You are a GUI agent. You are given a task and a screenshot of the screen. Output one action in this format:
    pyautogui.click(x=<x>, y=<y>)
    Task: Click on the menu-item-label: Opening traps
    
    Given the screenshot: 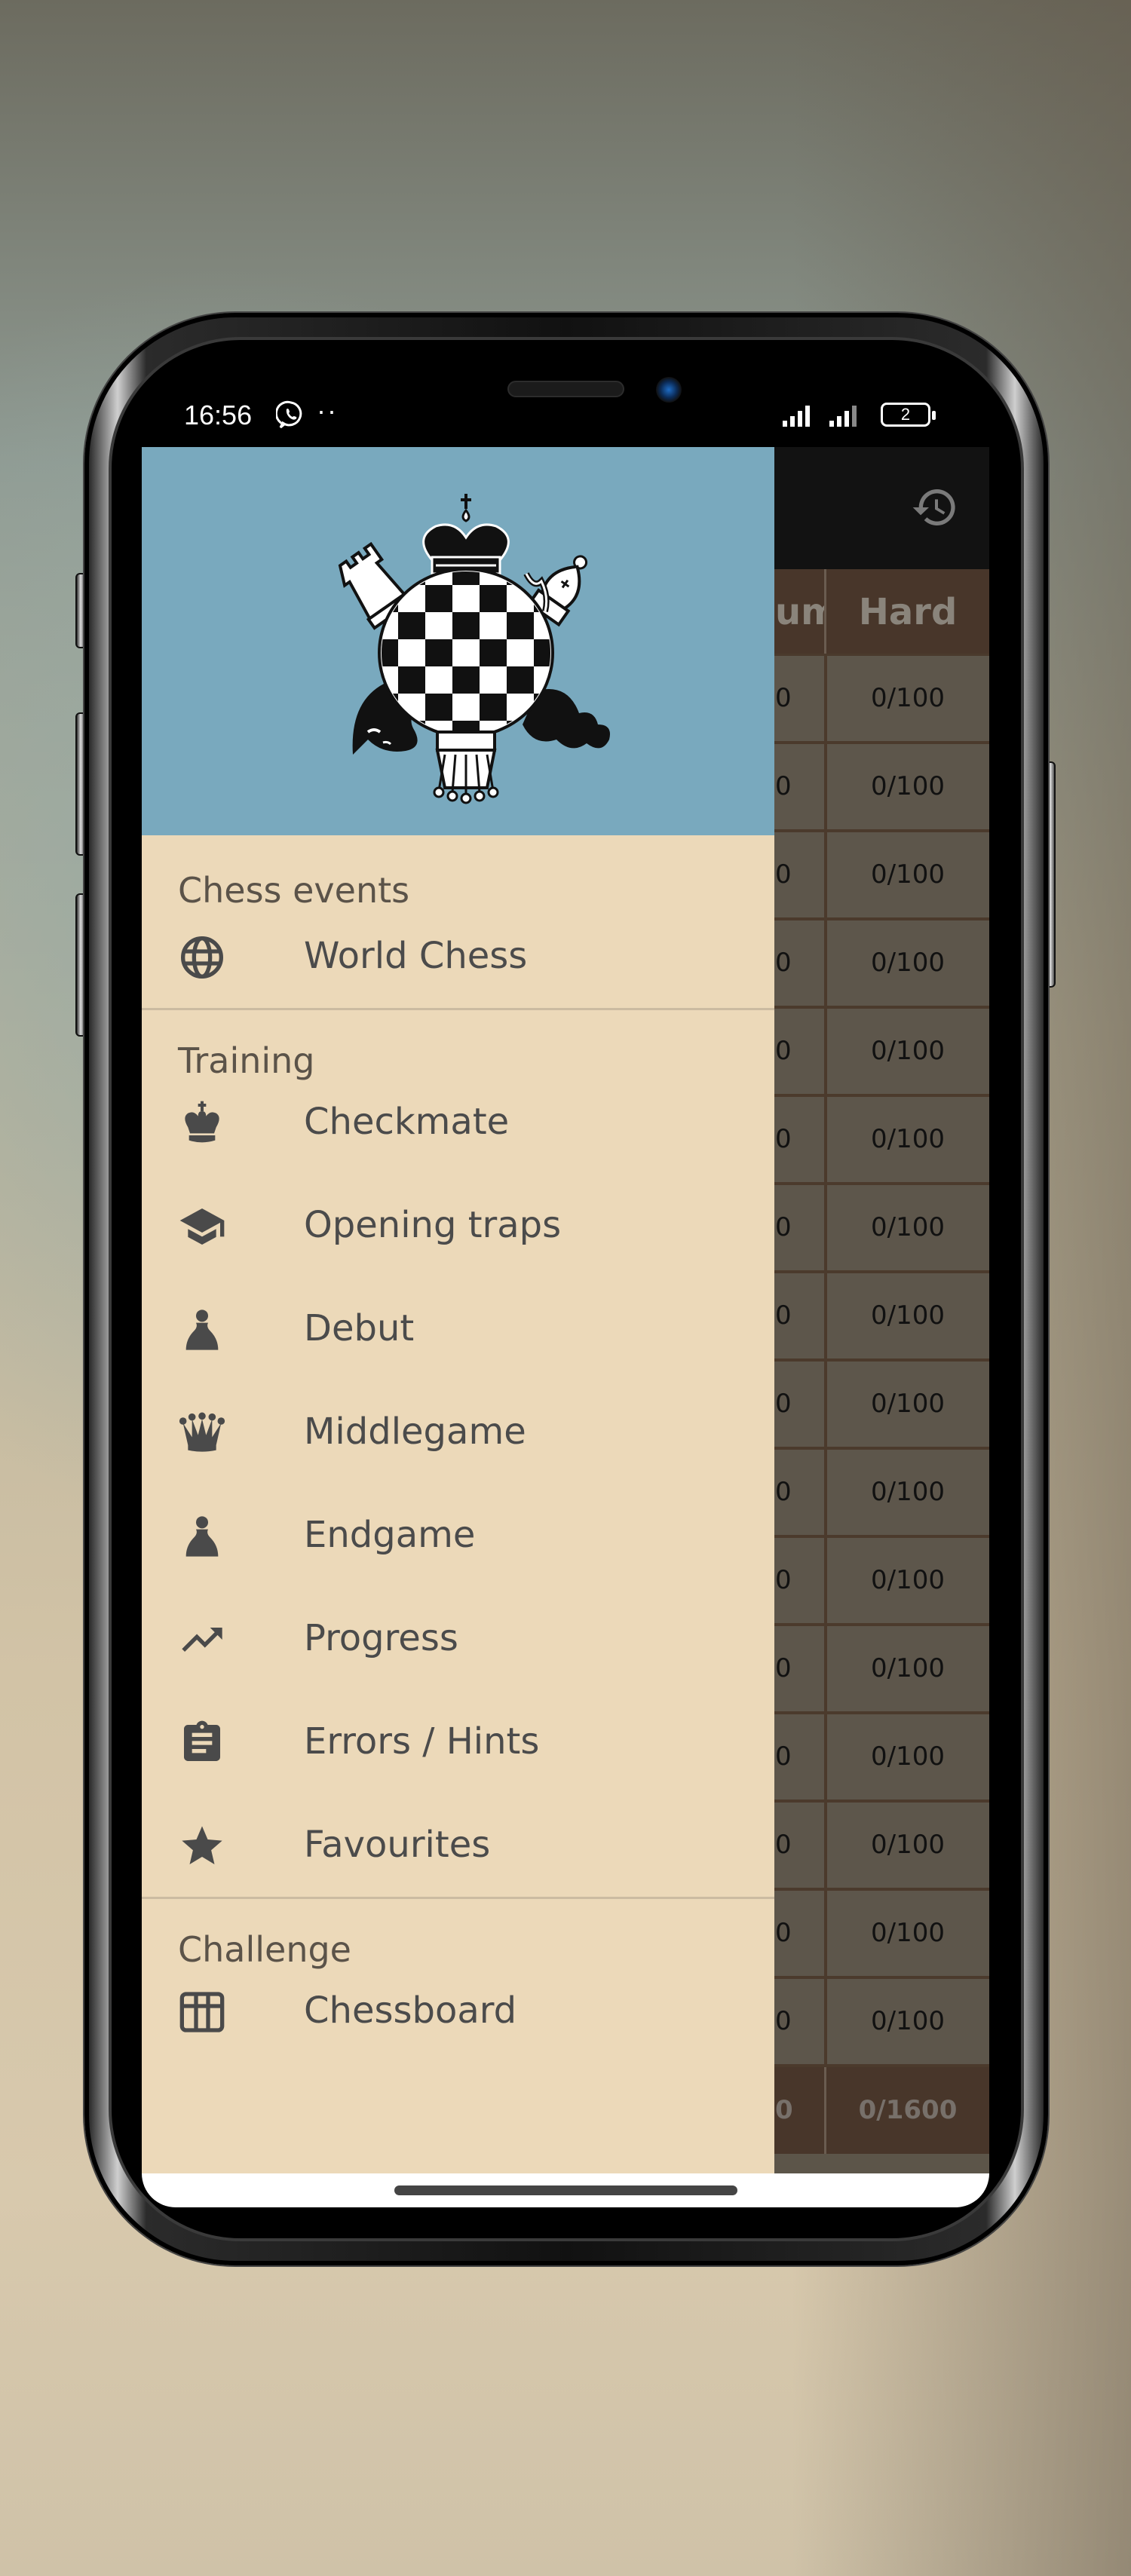 What is the action you would take?
    pyautogui.click(x=433, y=1225)
    